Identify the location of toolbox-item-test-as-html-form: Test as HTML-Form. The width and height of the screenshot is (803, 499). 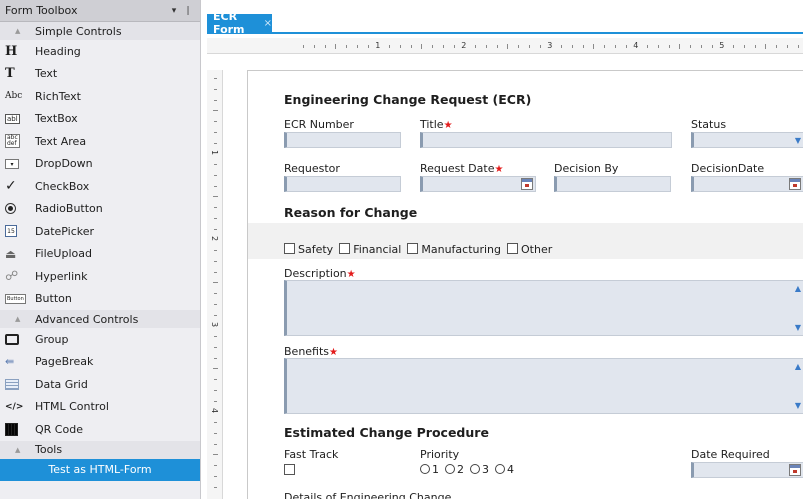
(100, 469).